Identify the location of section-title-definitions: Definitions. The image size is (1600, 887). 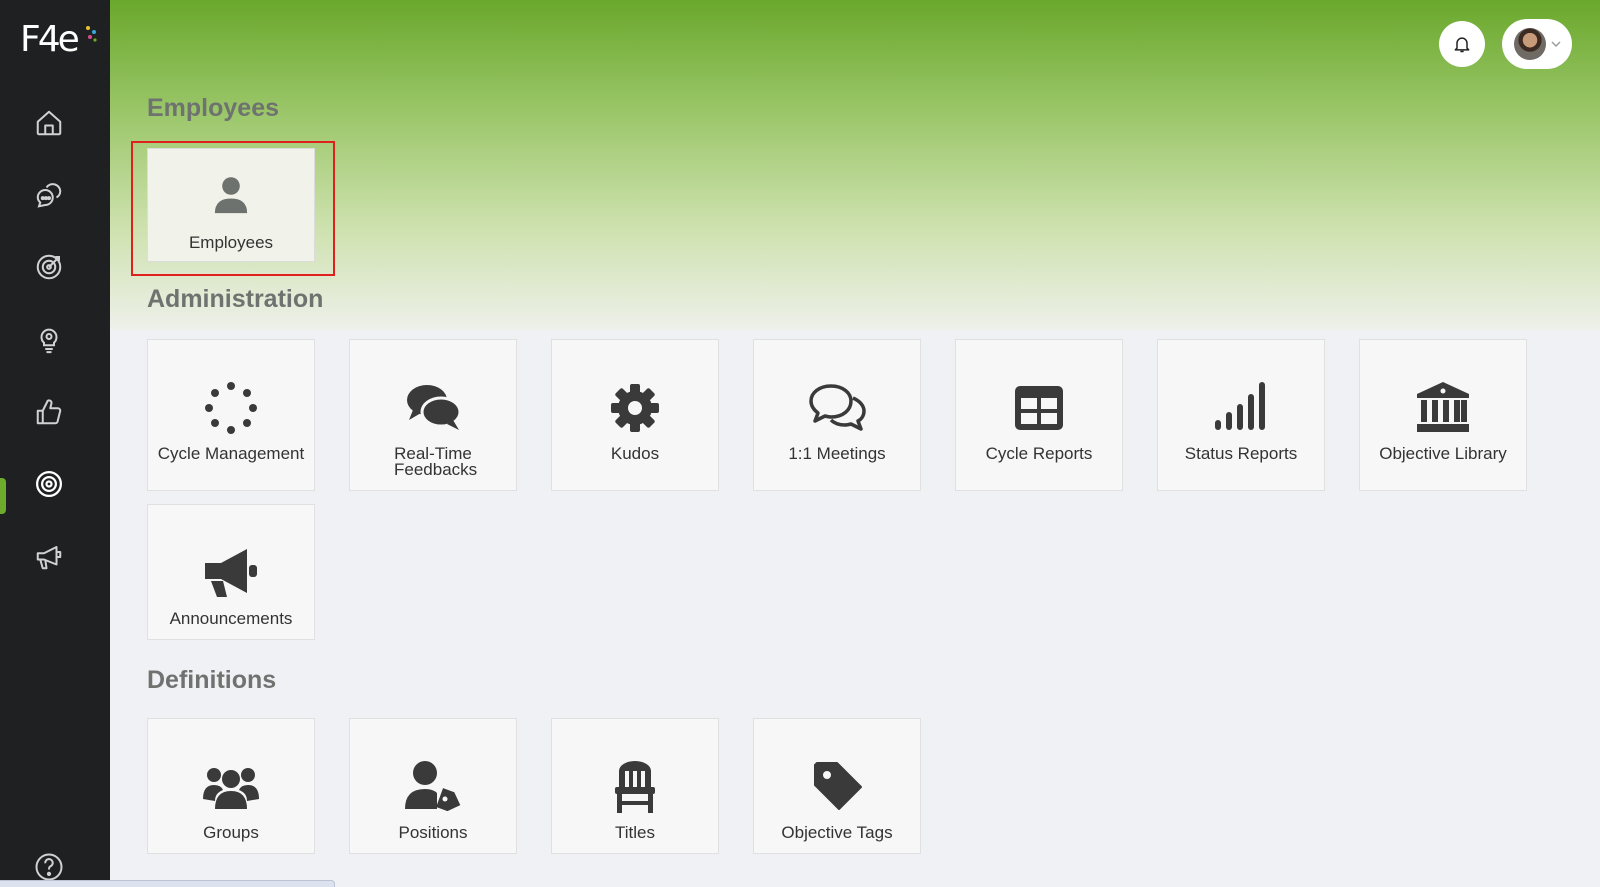
(212, 680).